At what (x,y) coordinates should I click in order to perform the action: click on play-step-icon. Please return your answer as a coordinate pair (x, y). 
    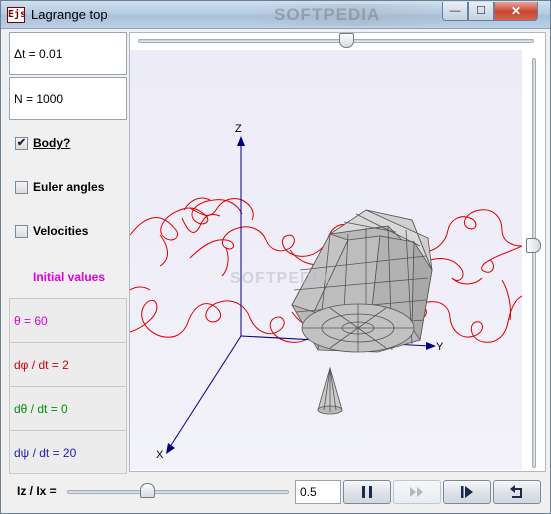
    Looking at the image, I should click on (467, 492).